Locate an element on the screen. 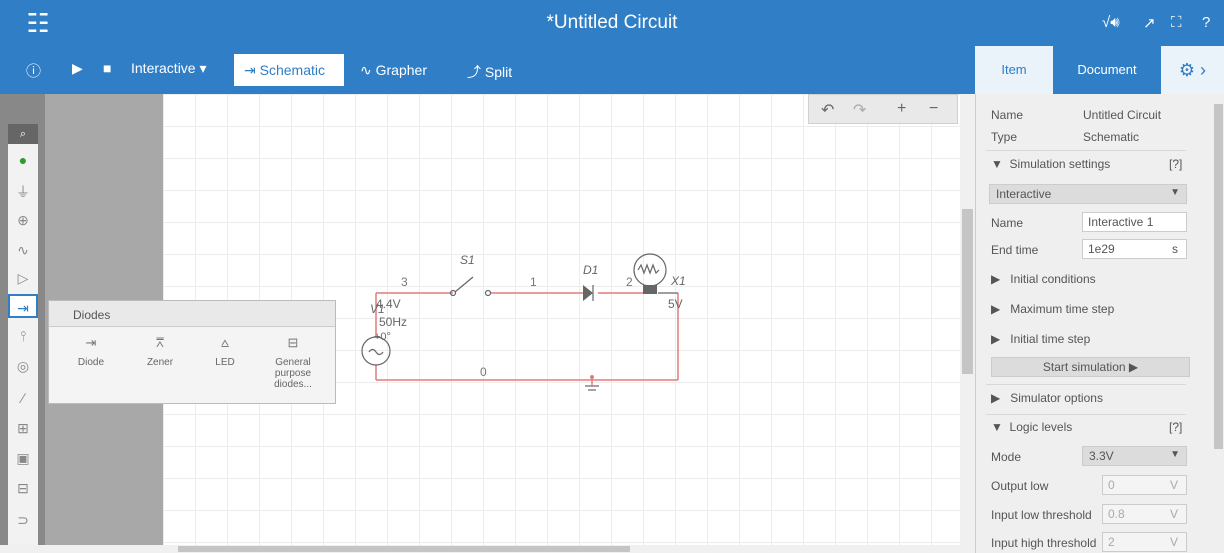  switch-icon: ∕ is located at coordinates (23, 398).